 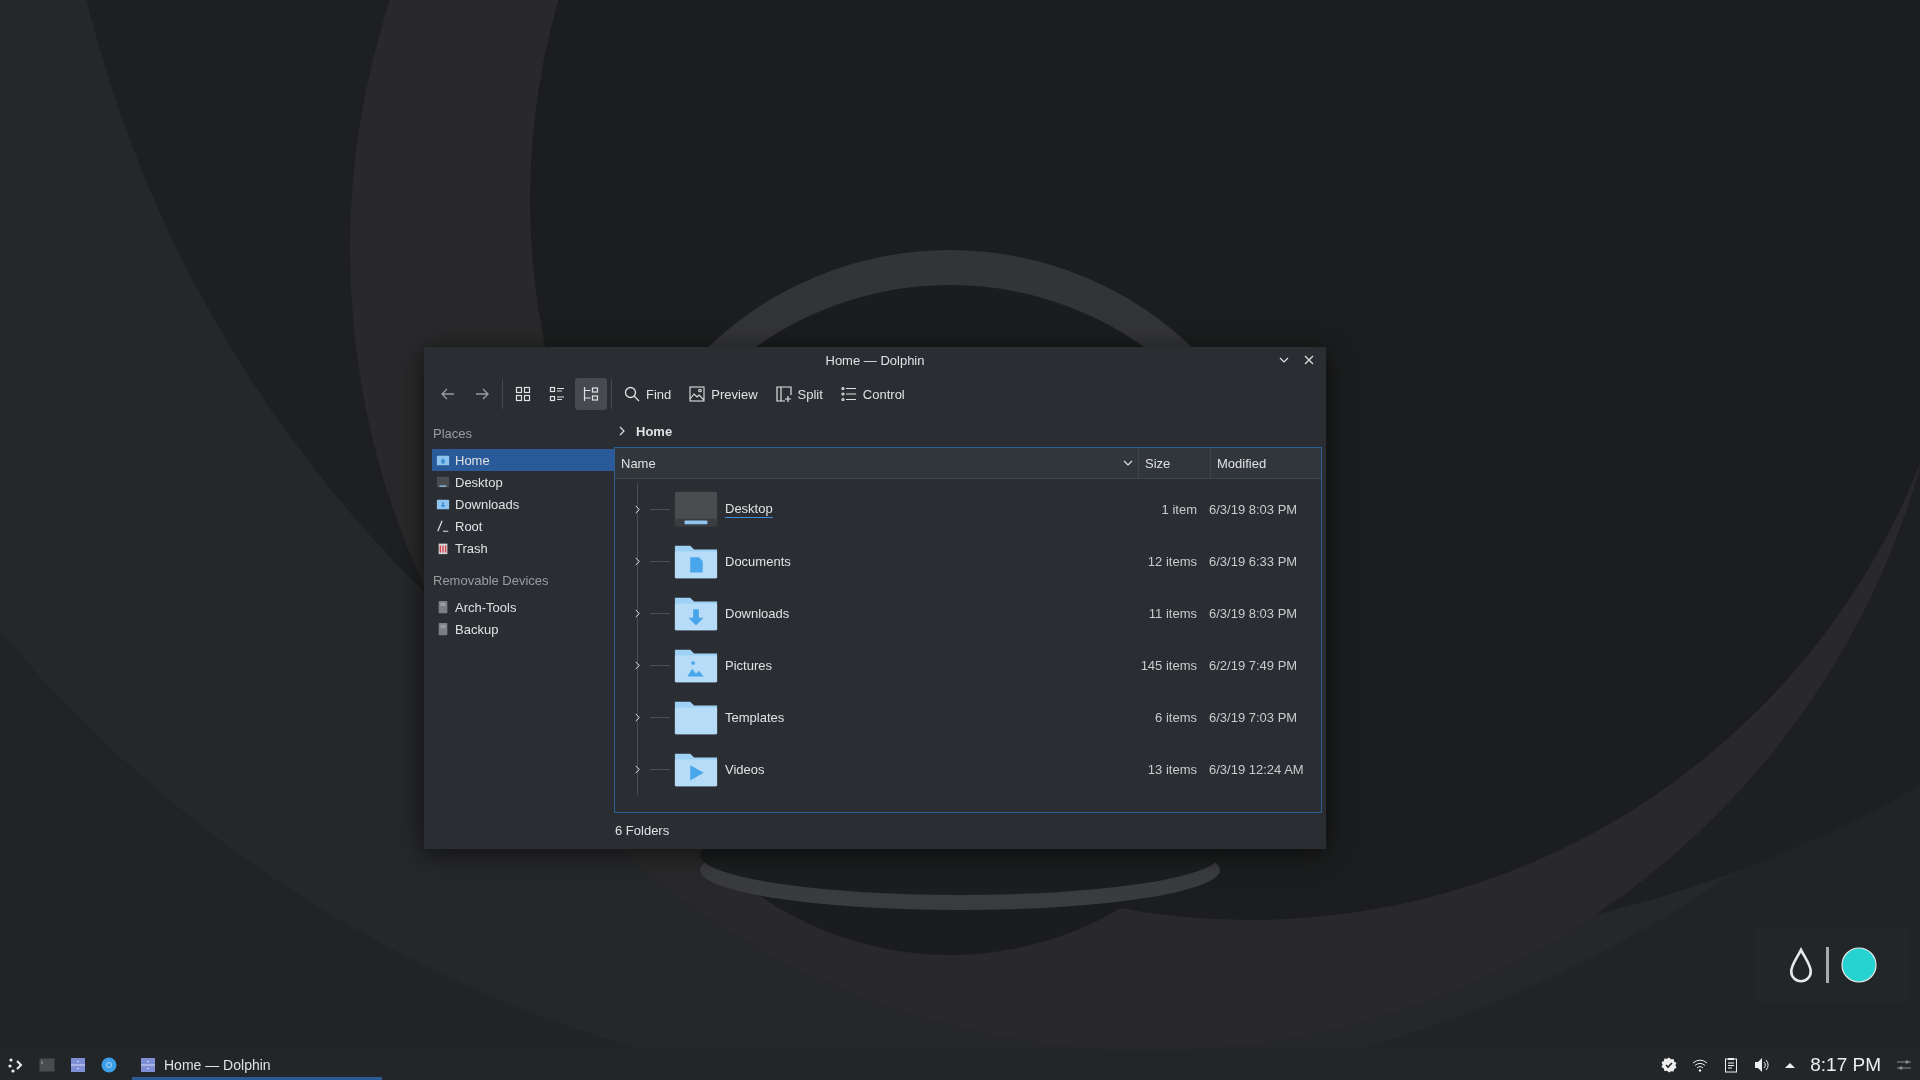 I want to click on preview-button: Preview, so click(x=723, y=394).